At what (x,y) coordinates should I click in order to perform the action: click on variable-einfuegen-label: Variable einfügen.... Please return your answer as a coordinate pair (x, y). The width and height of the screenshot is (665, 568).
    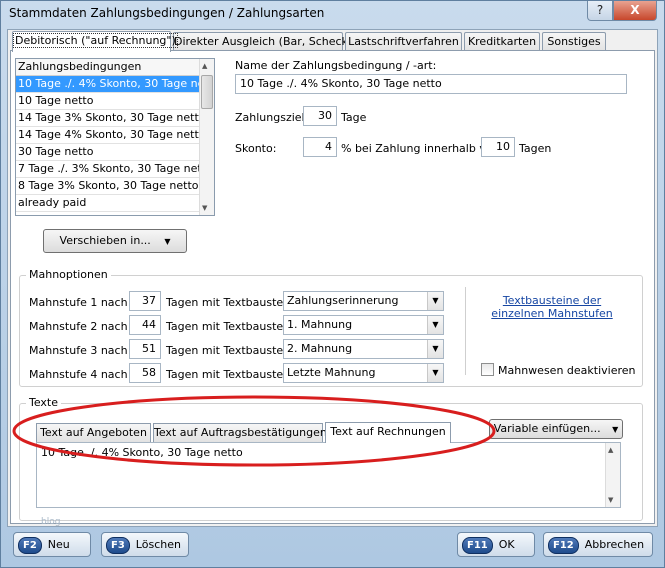
    Looking at the image, I should click on (547, 428).